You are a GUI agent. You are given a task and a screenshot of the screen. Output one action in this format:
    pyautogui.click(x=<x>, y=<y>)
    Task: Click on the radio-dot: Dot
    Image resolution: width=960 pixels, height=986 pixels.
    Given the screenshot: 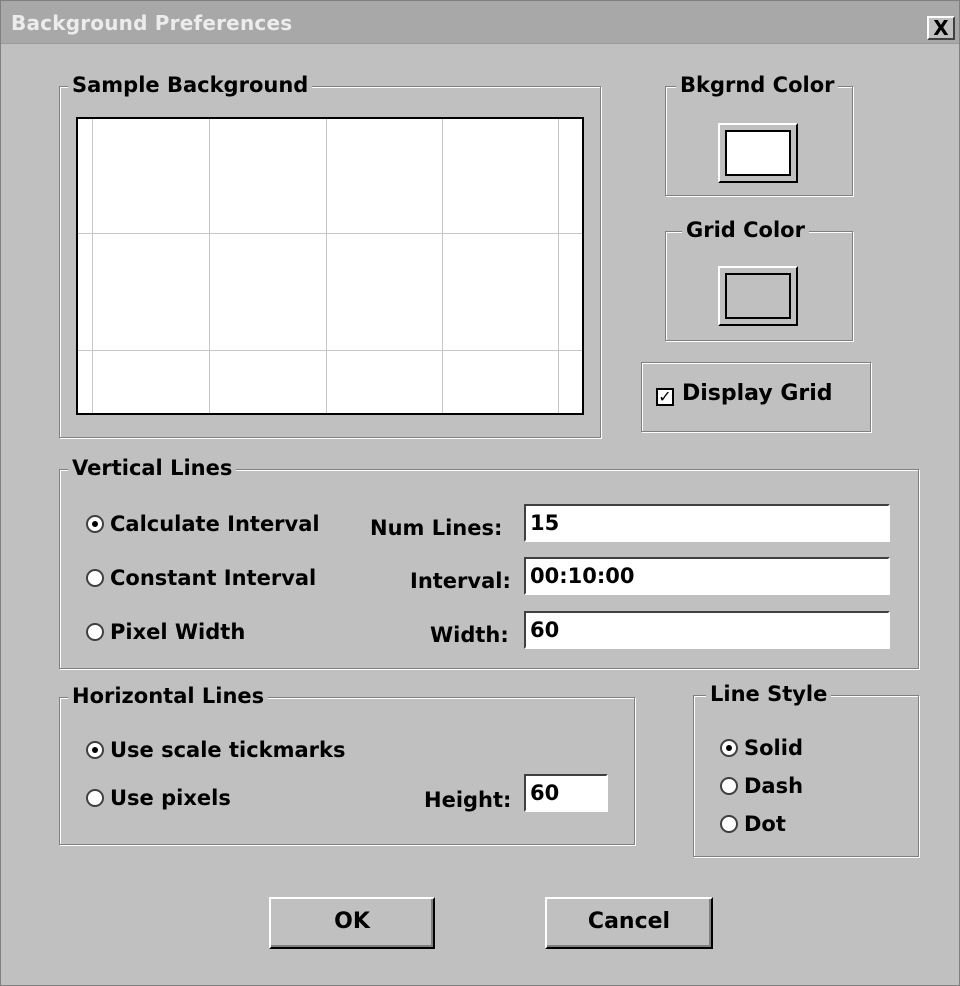 What is the action you would take?
    pyautogui.click(x=753, y=824)
    